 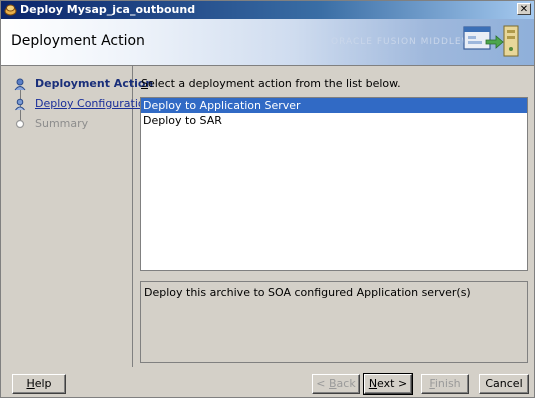 I want to click on close-button: ✕, so click(x=524, y=9).